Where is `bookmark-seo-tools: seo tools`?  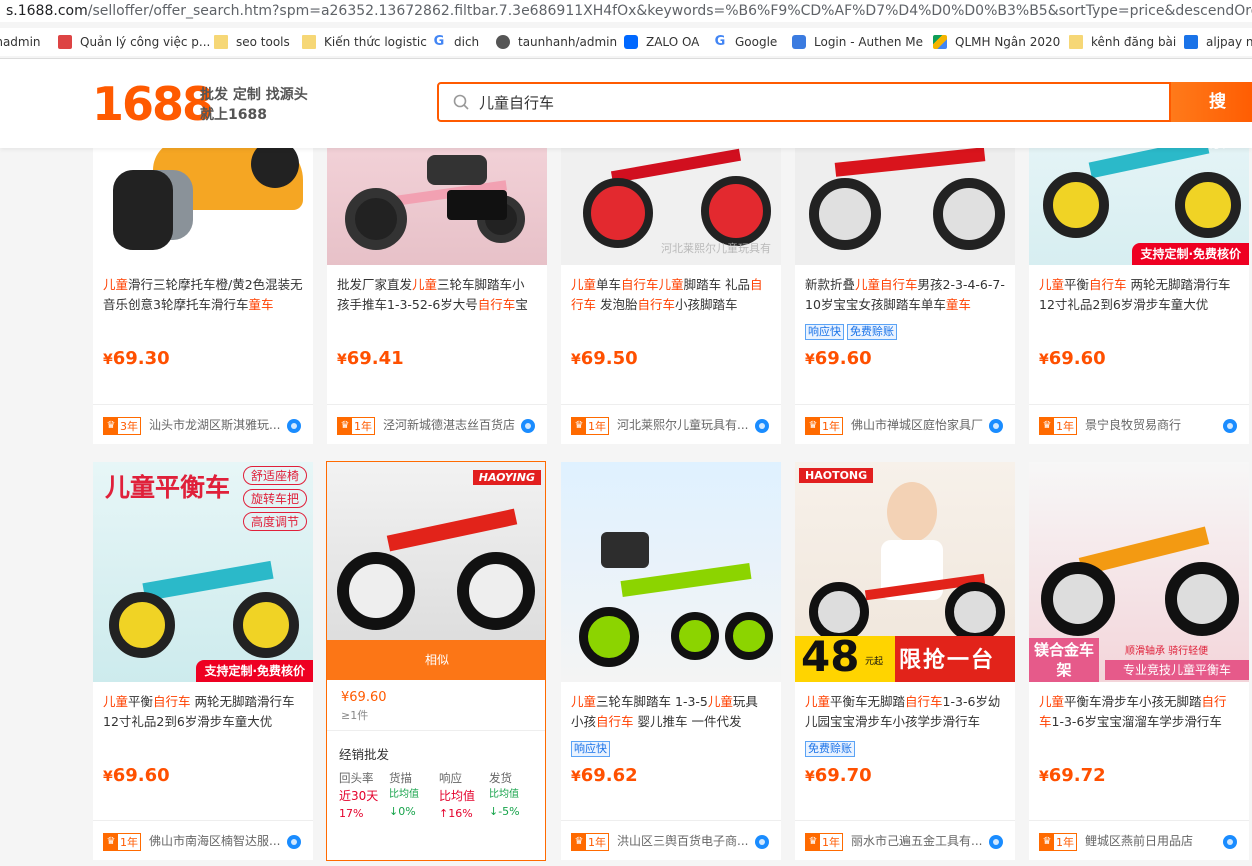
bookmark-seo-tools: seo tools is located at coordinates (252, 42).